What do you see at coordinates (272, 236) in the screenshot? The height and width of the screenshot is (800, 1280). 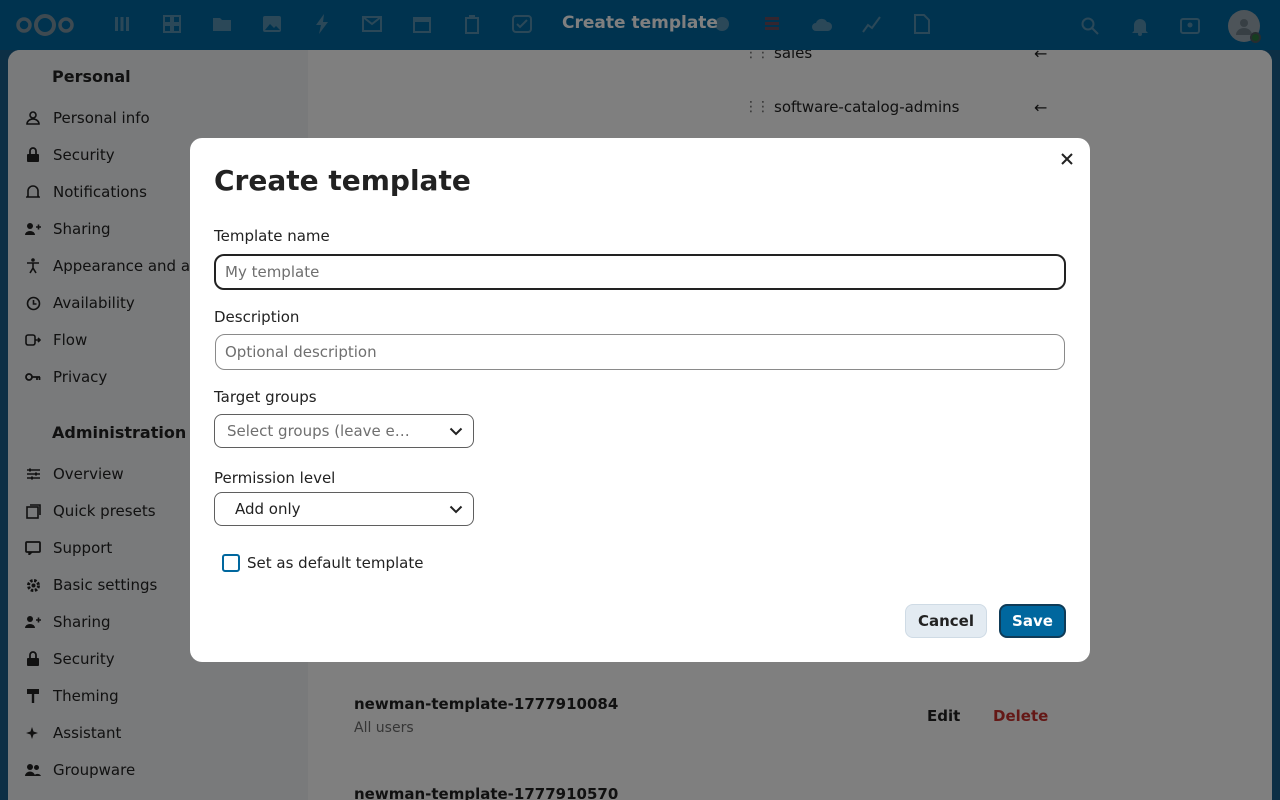 I see `template-name-label: Template name` at bounding box center [272, 236].